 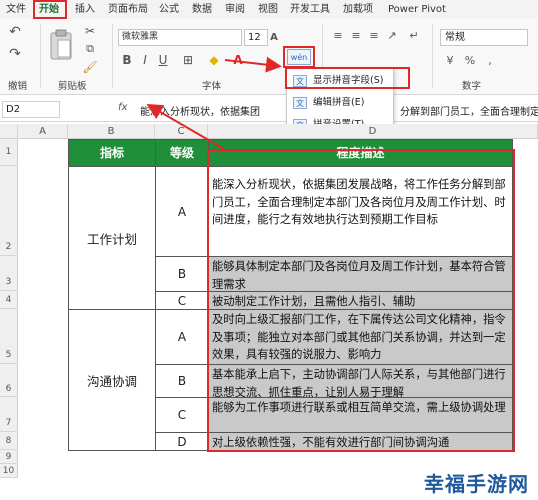 What do you see at coordinates (185, 126) in the screenshot?
I see `arrow-to-formula` at bounding box center [185, 126].